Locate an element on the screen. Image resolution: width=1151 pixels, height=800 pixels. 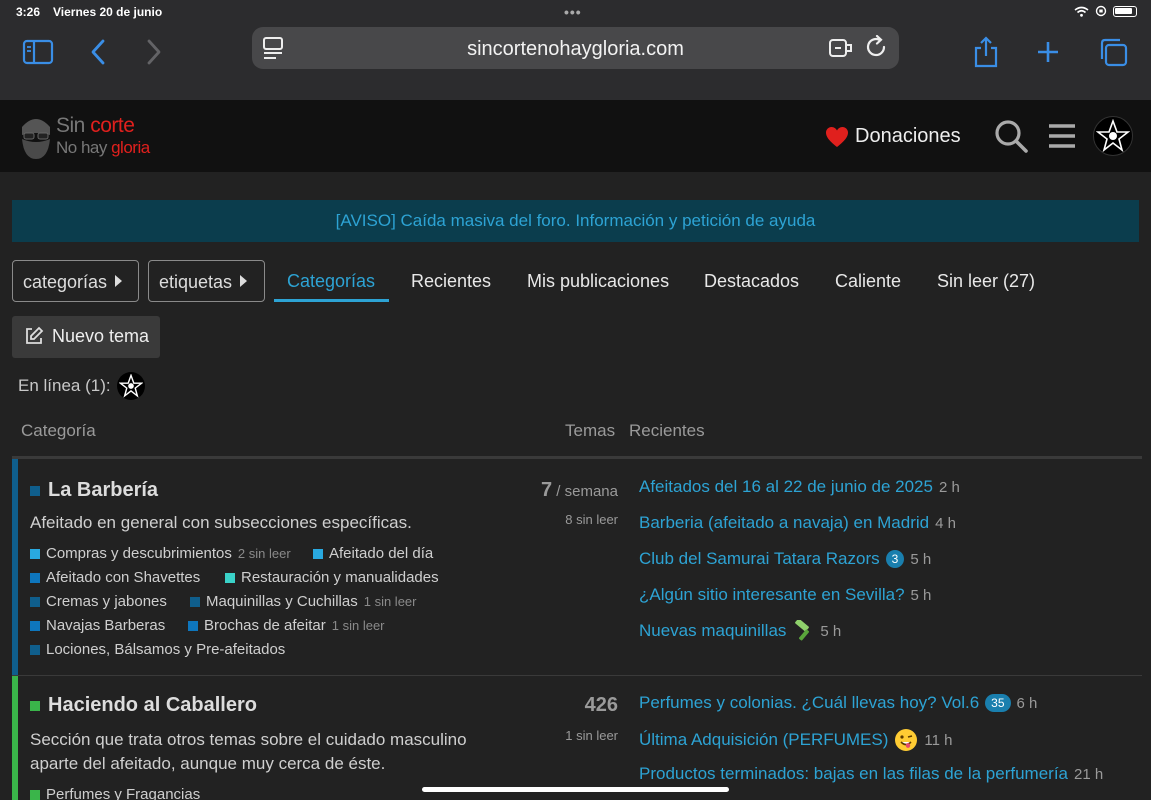
winking-face-emoji-icon is located at coordinates (906, 740).